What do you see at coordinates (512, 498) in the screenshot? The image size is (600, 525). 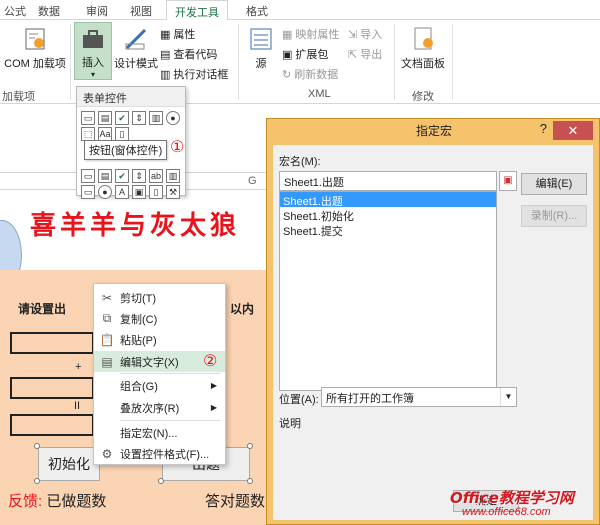 I see `watermark: Office教程学习网` at bounding box center [512, 498].